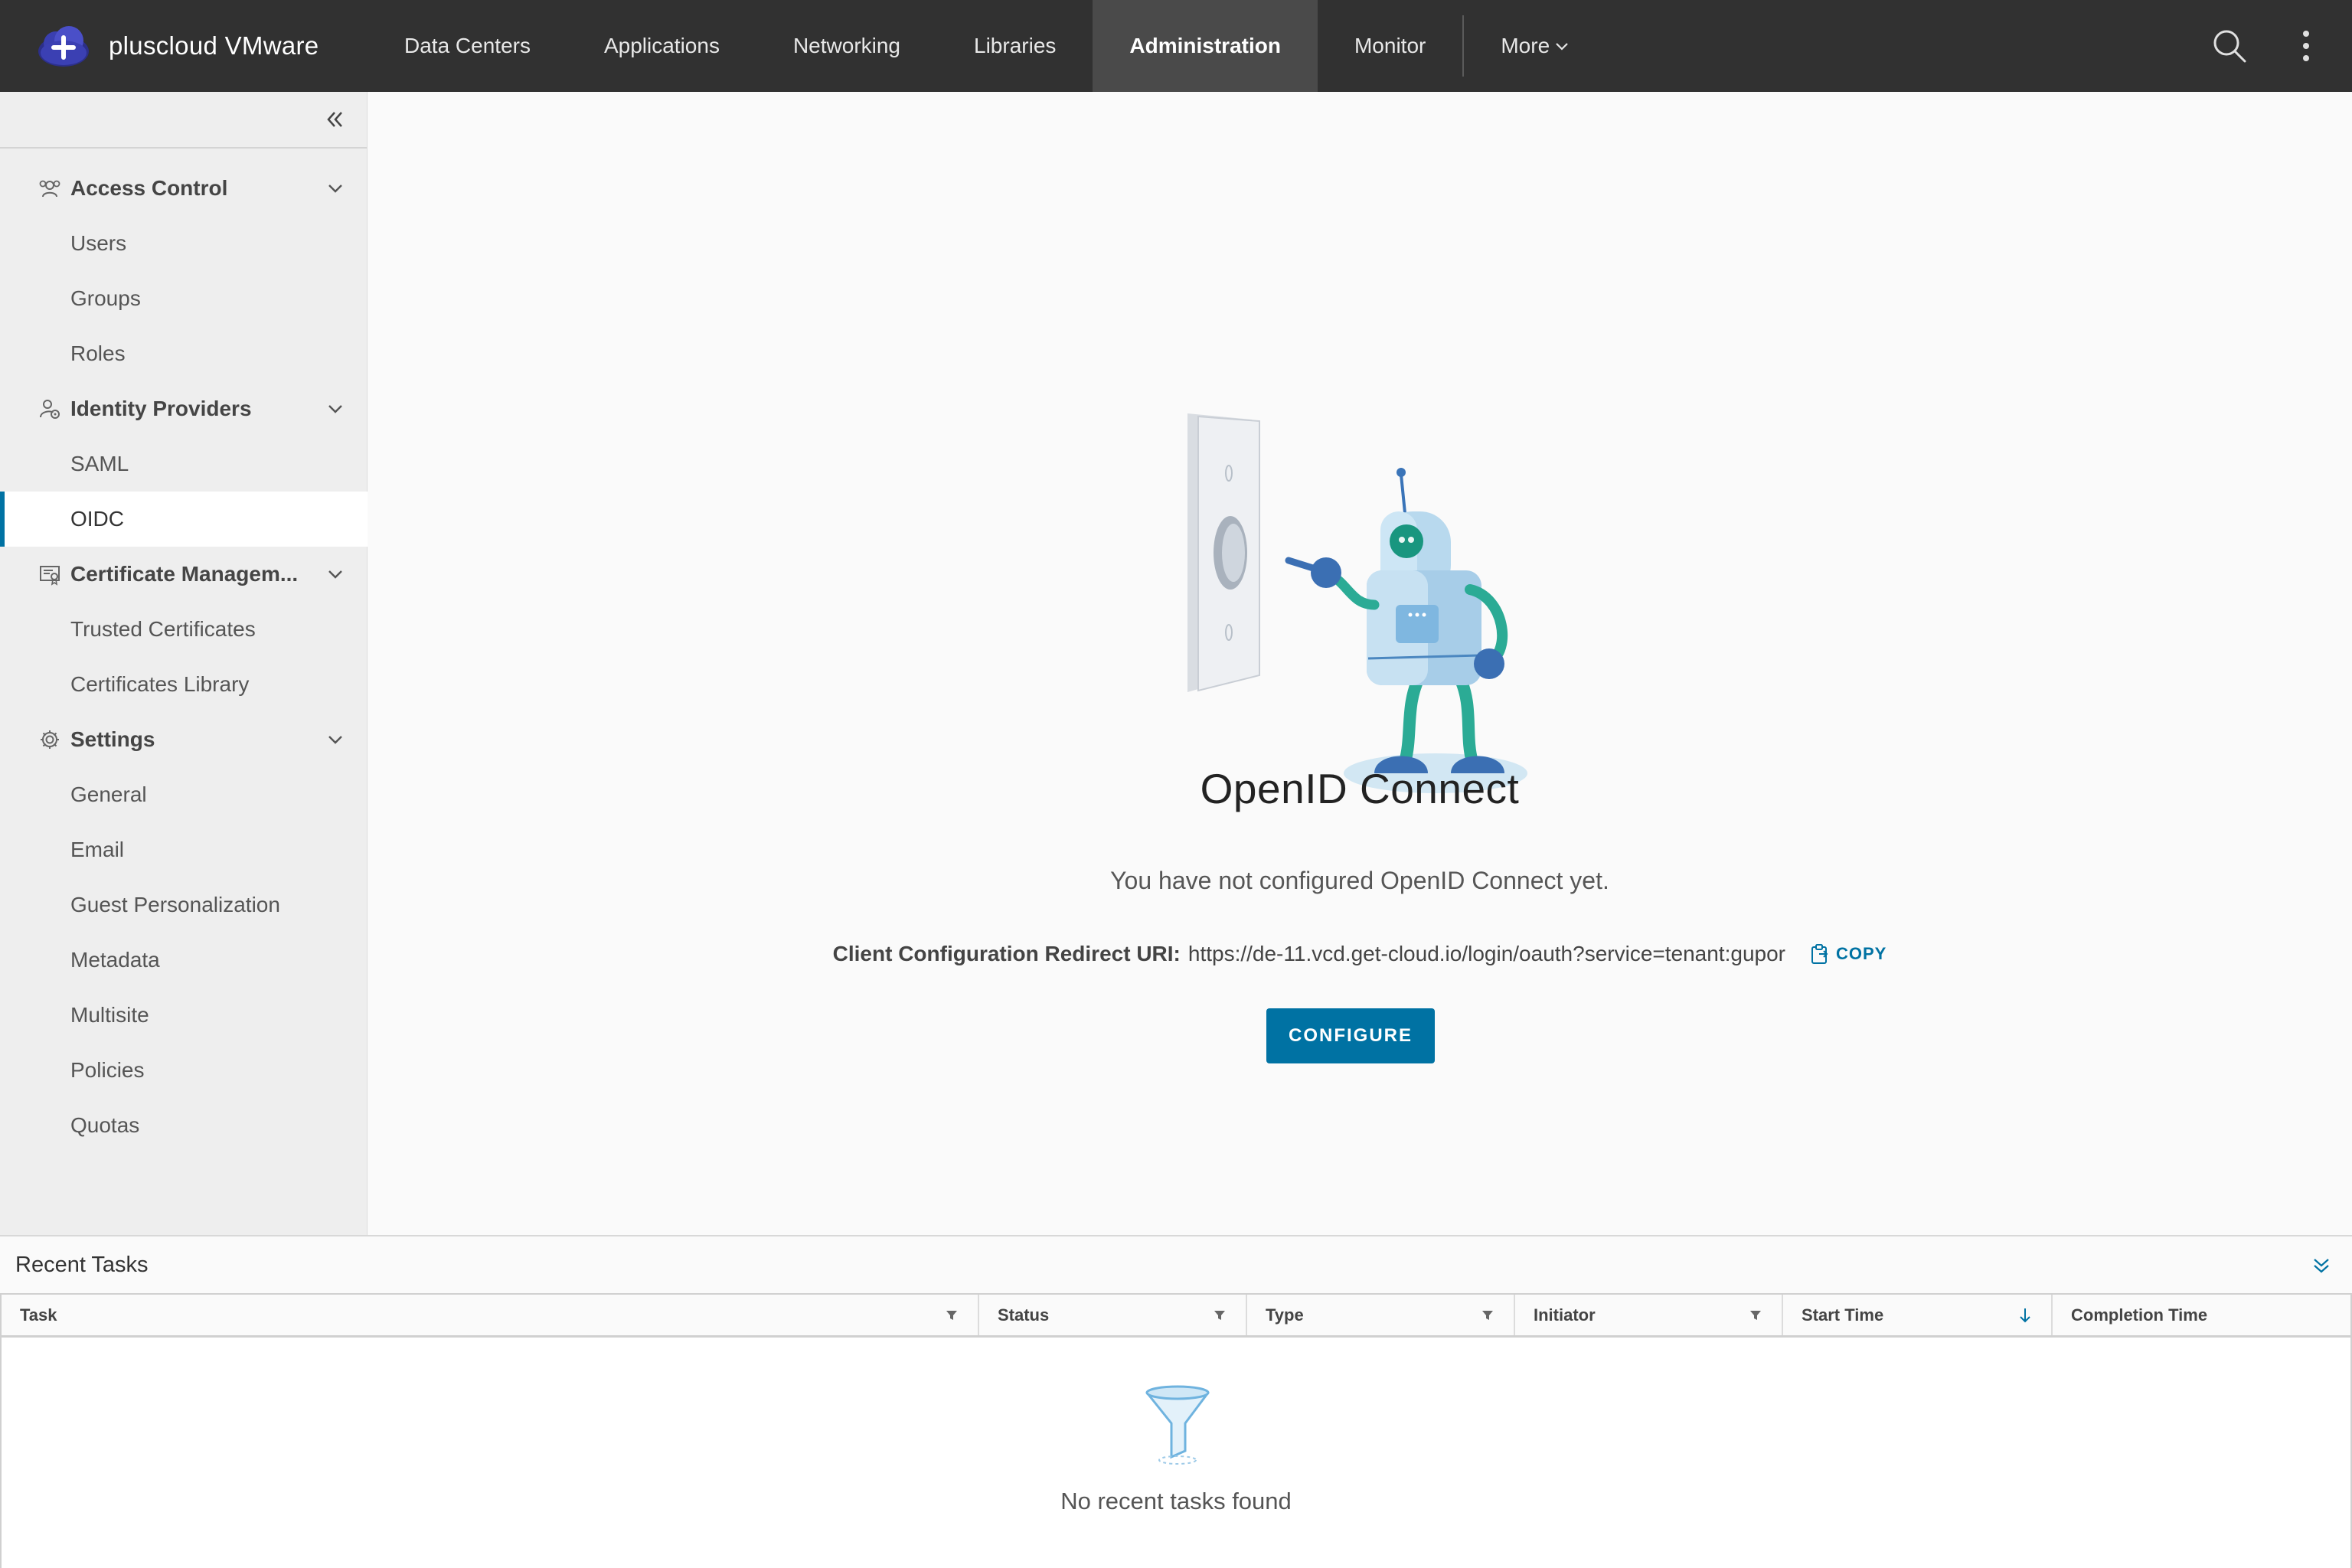  What do you see at coordinates (467, 46) in the screenshot?
I see `nav-data-centers: Data Centers` at bounding box center [467, 46].